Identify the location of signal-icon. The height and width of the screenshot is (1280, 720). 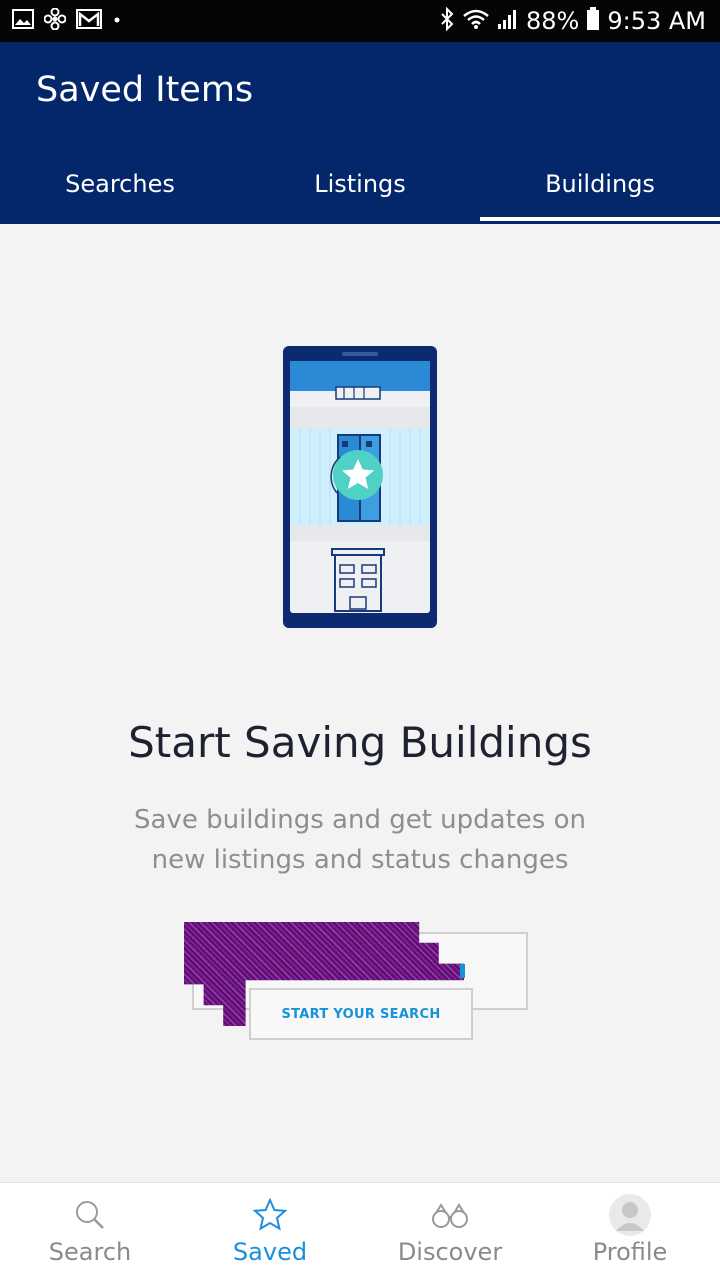
(508, 21).